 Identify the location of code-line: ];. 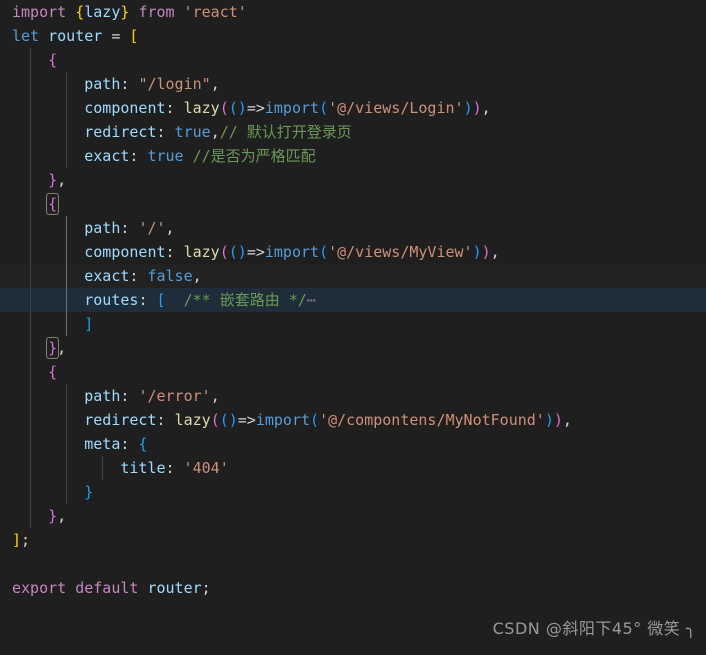
(353, 540).